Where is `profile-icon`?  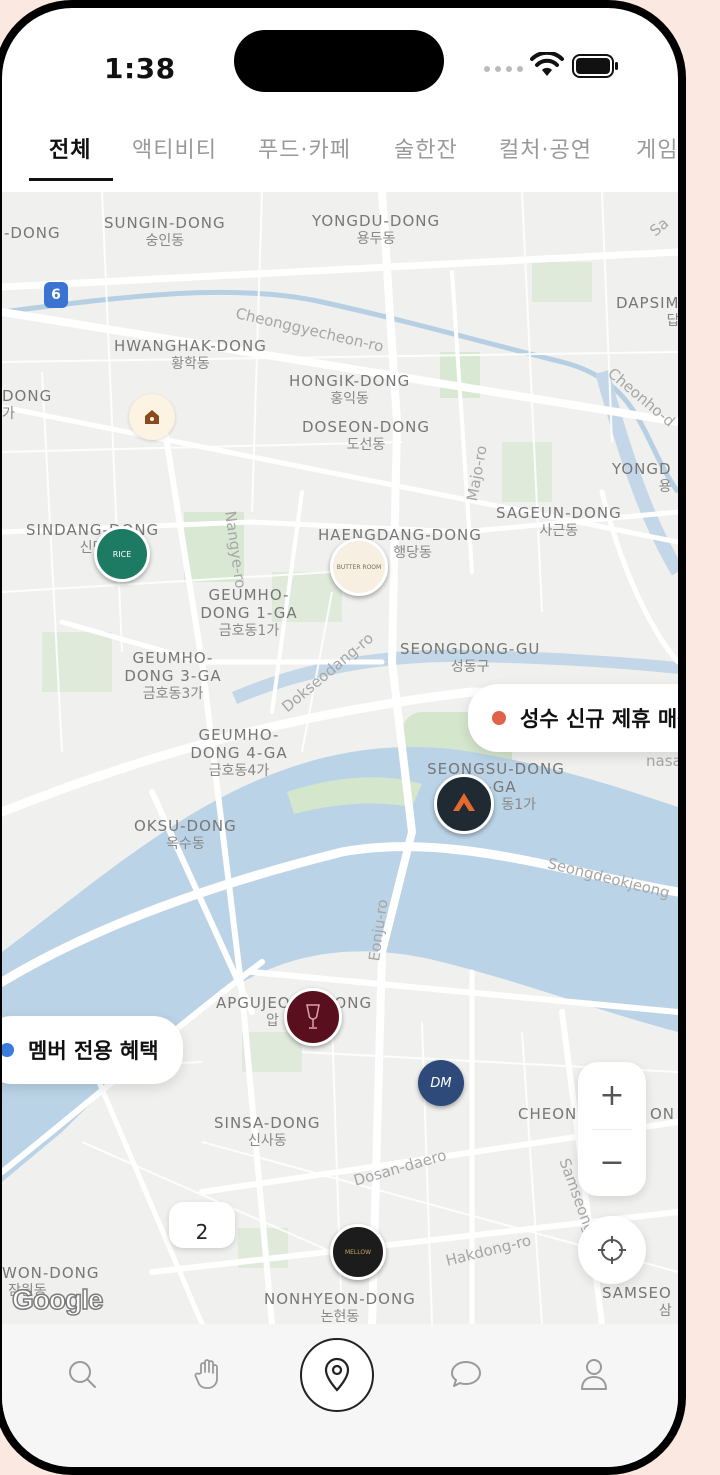
profile-icon is located at coordinates (594, 1374).